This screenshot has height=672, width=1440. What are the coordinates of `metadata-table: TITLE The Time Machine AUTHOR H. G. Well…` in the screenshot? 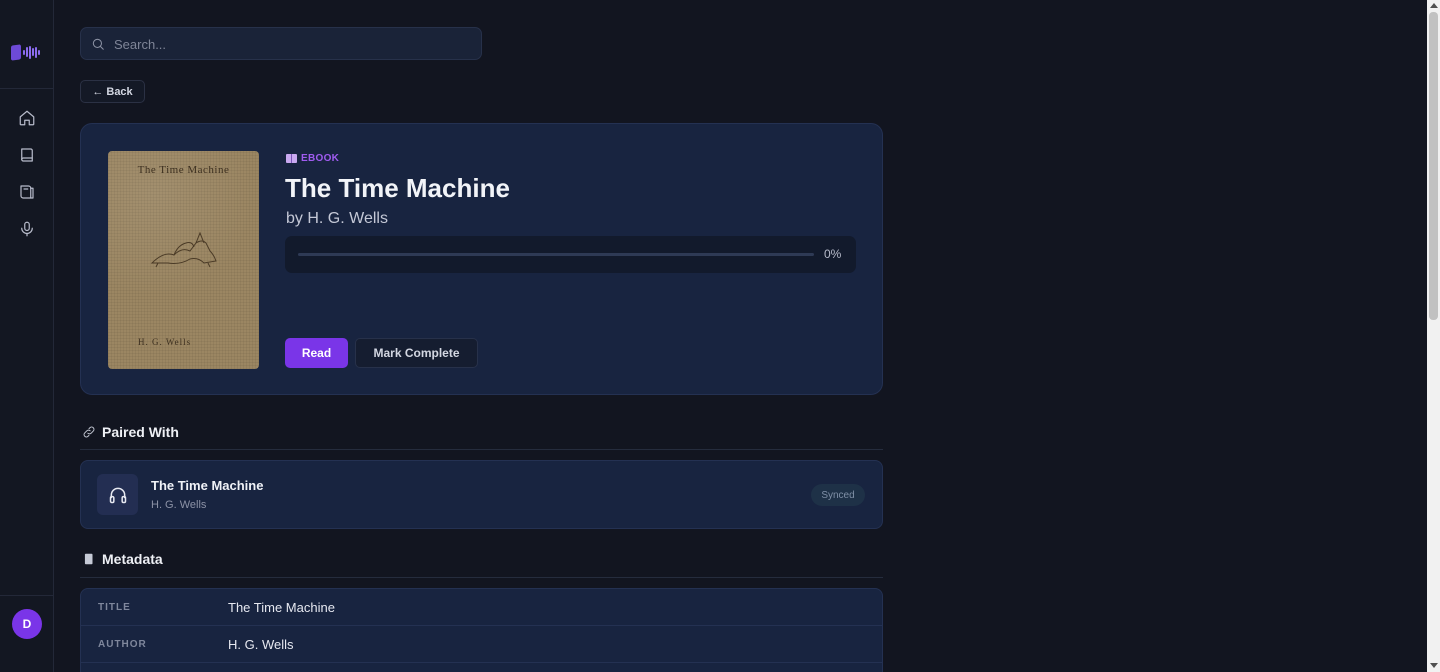 It's located at (481, 630).